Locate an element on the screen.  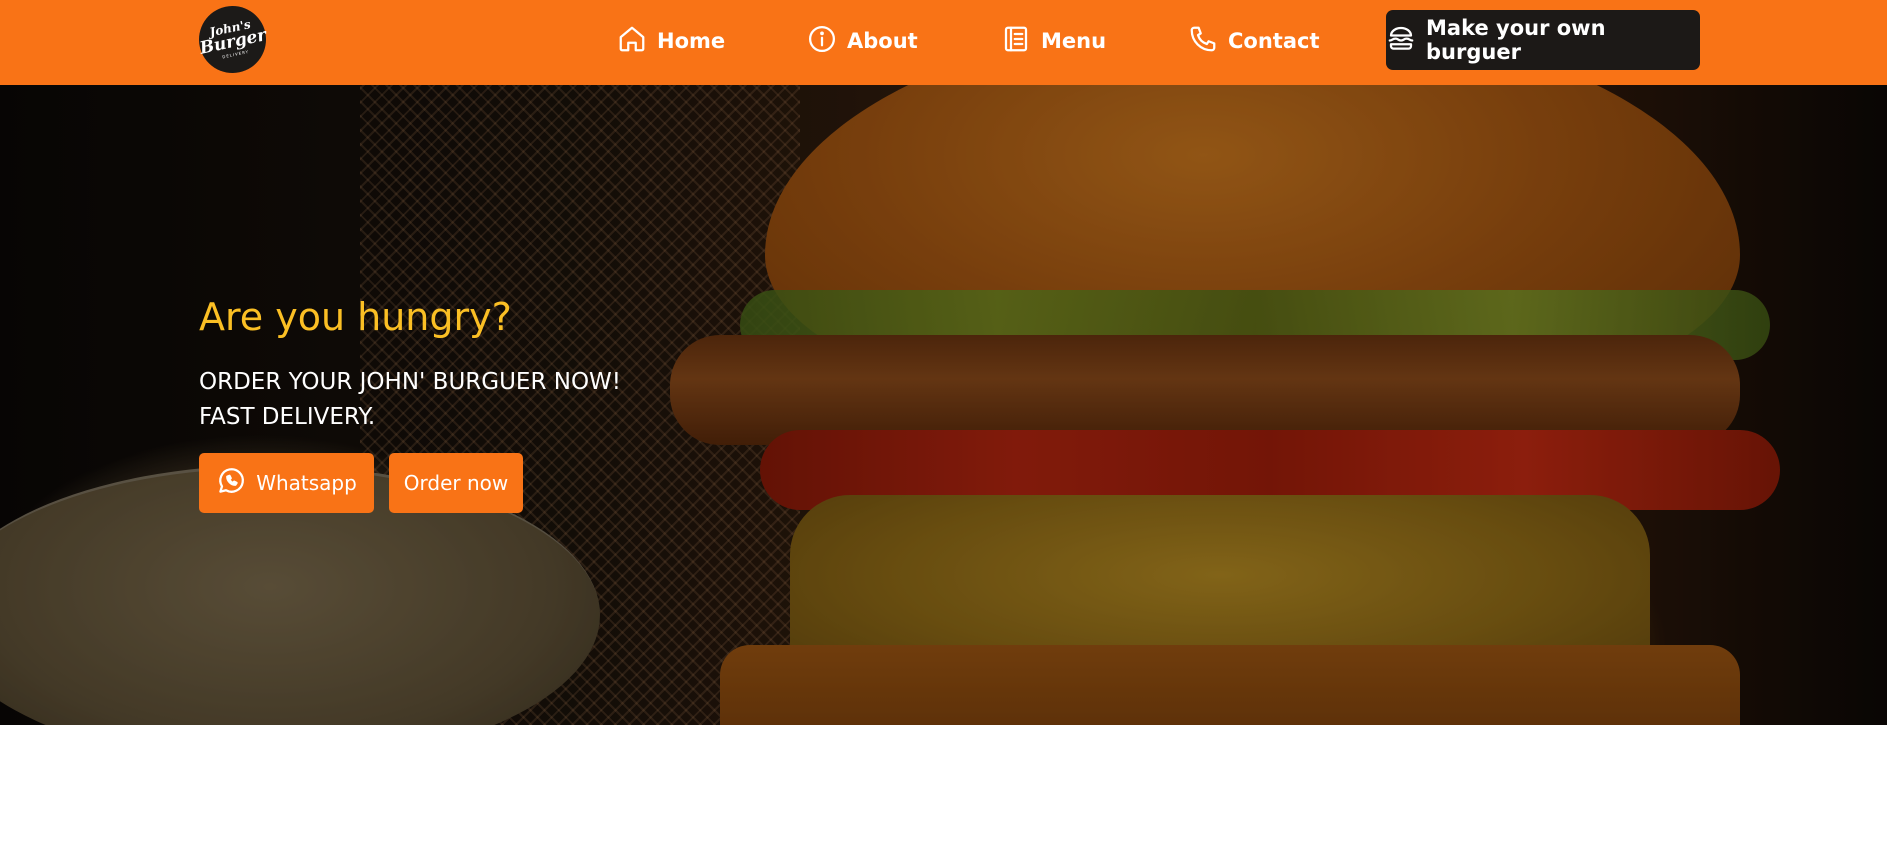
menu-icon is located at coordinates (1016, 41).